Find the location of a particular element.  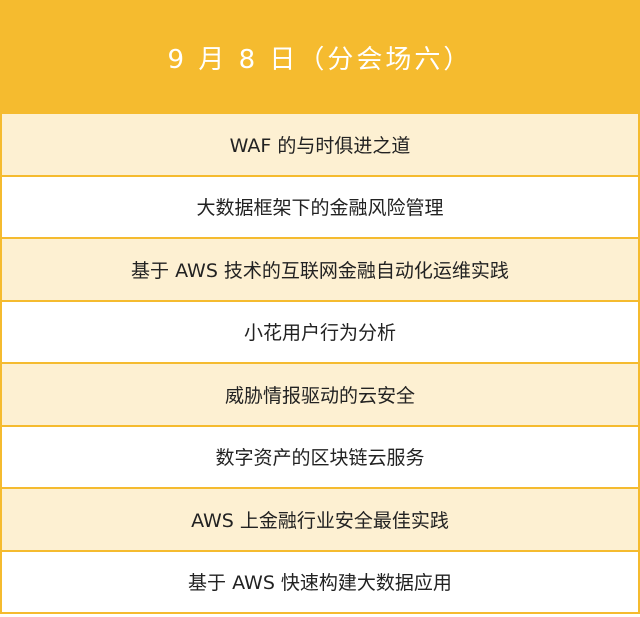

session-row-4: 小花用户行为分析 is located at coordinates (320, 332).